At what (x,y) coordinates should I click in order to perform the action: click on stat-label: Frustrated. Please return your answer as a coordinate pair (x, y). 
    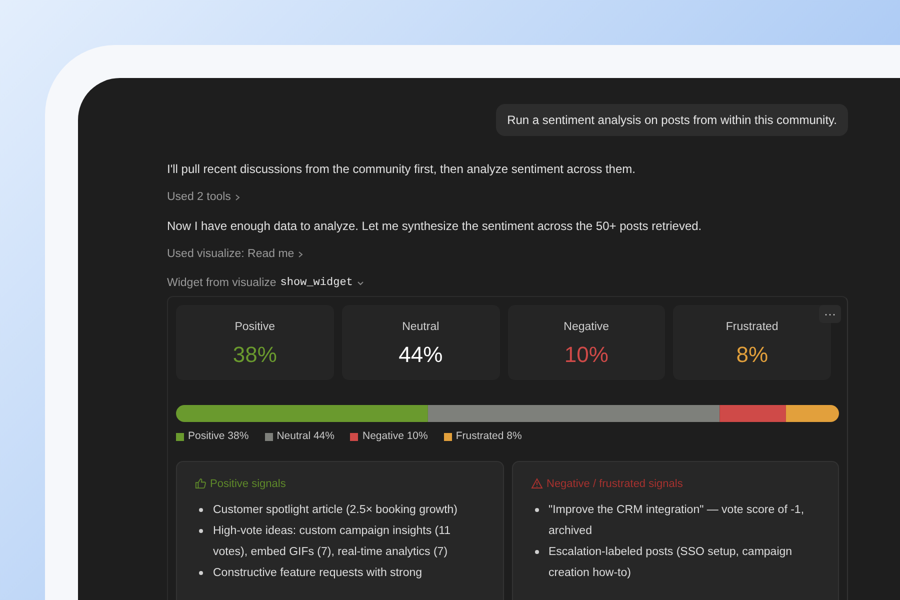
    Looking at the image, I should click on (752, 327).